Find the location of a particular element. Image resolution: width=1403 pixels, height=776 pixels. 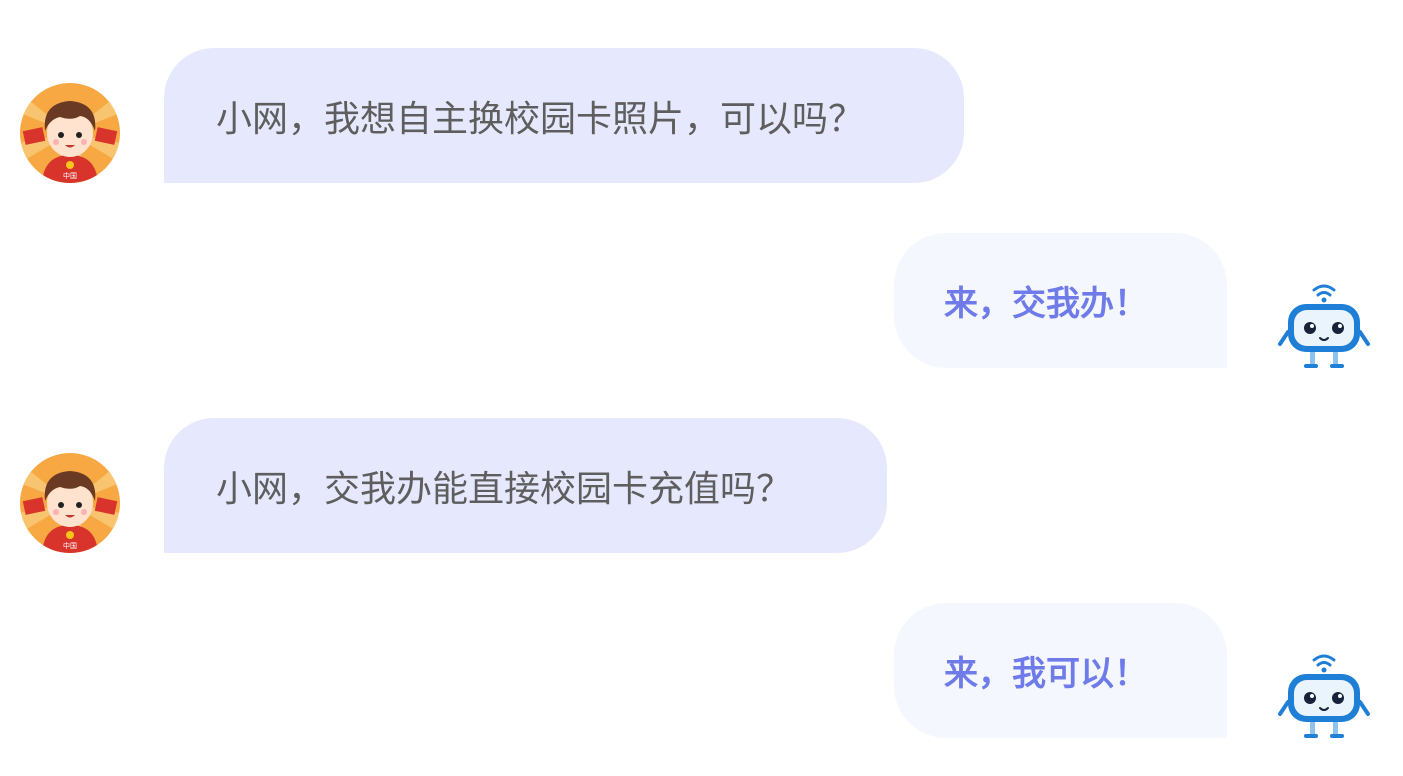

user-message-bubble: 小网，我想自主换校园卡照片，可以吗？ is located at coordinates (564, 115).